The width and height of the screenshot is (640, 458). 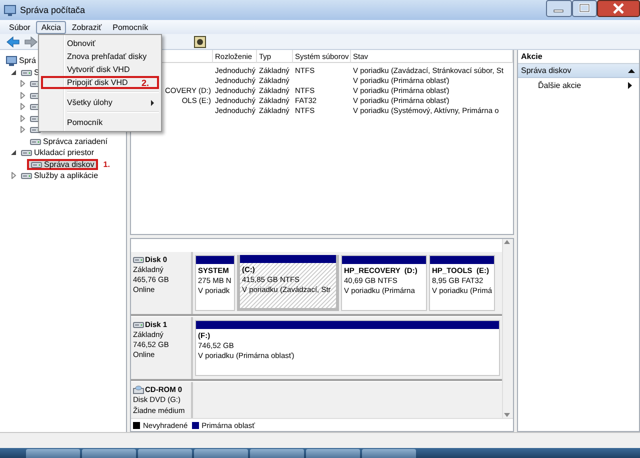 I want to click on optical-drive-icon, so click(x=138, y=389).